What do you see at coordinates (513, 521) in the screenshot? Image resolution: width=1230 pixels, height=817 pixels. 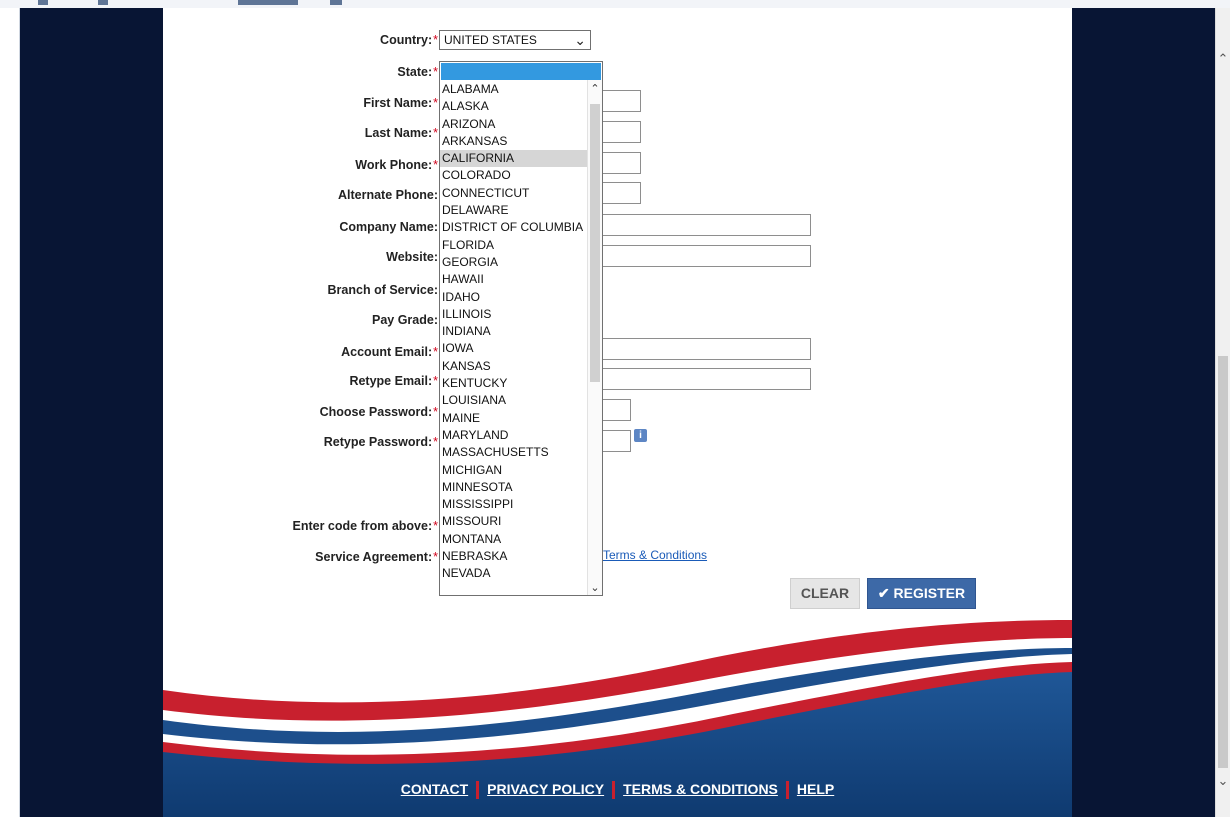 I see `state-option: MISSOURI` at bounding box center [513, 521].